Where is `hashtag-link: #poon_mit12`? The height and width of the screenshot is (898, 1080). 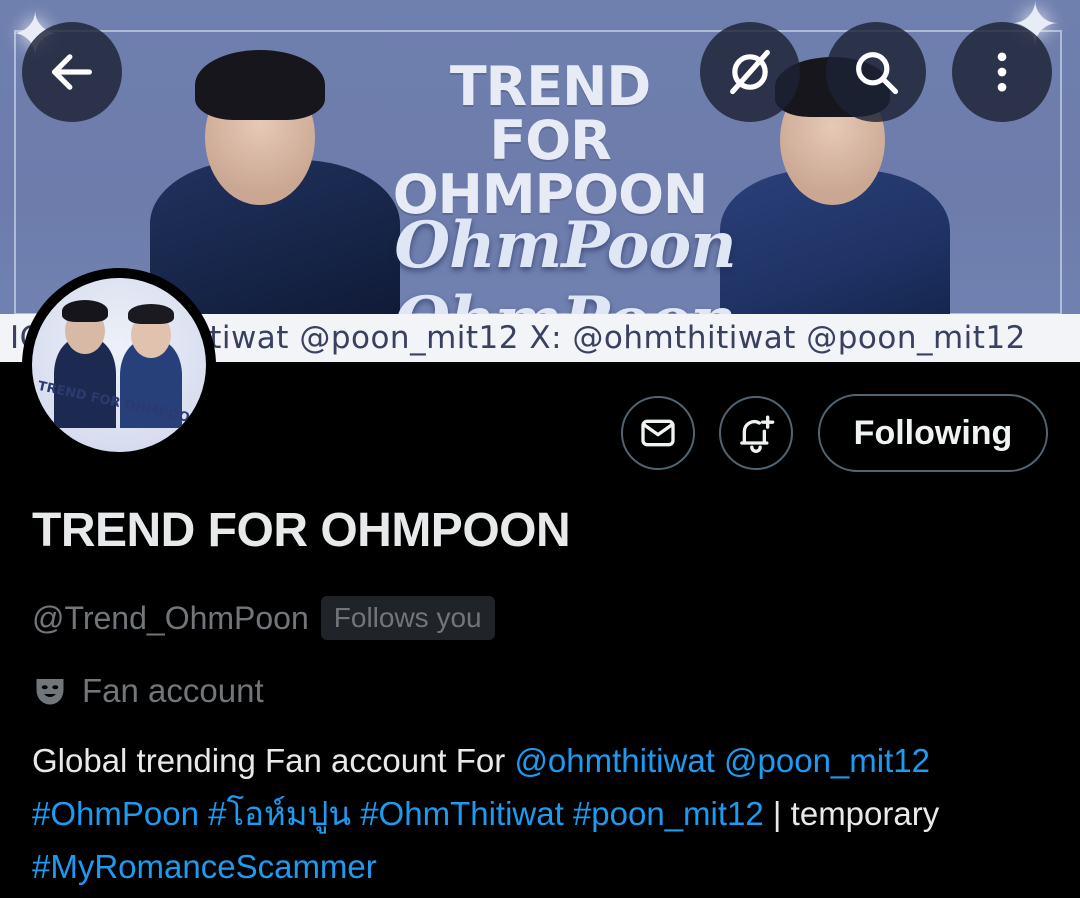 hashtag-link: #poon_mit12 is located at coordinates (668, 813).